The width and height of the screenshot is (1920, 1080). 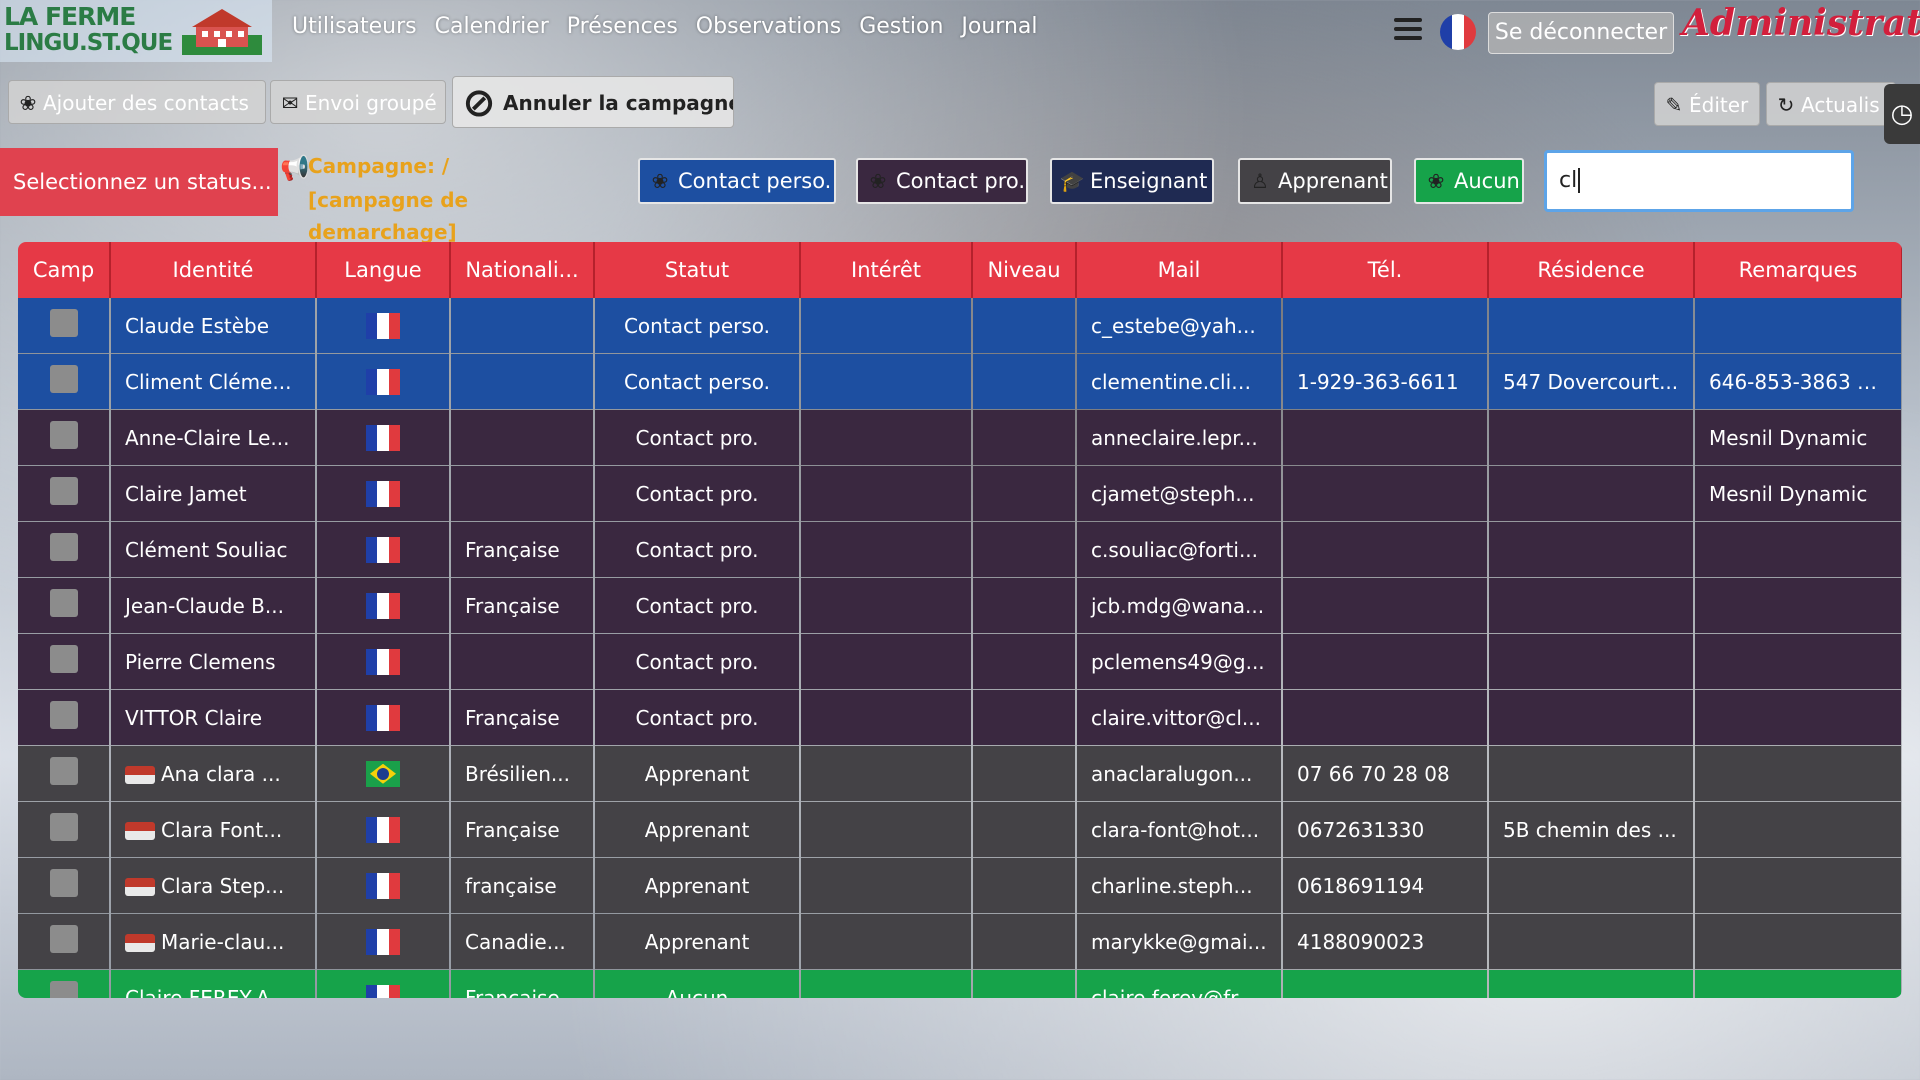 I want to click on filter-contact-perso: ❀ Contact perso., so click(x=737, y=181).